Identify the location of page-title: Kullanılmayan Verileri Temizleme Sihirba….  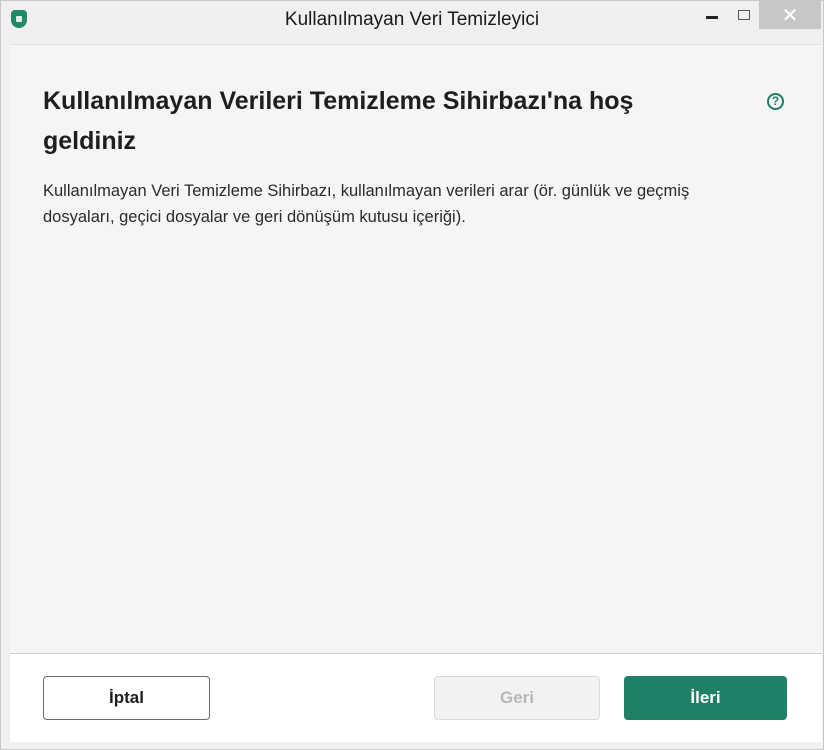
(338, 121).